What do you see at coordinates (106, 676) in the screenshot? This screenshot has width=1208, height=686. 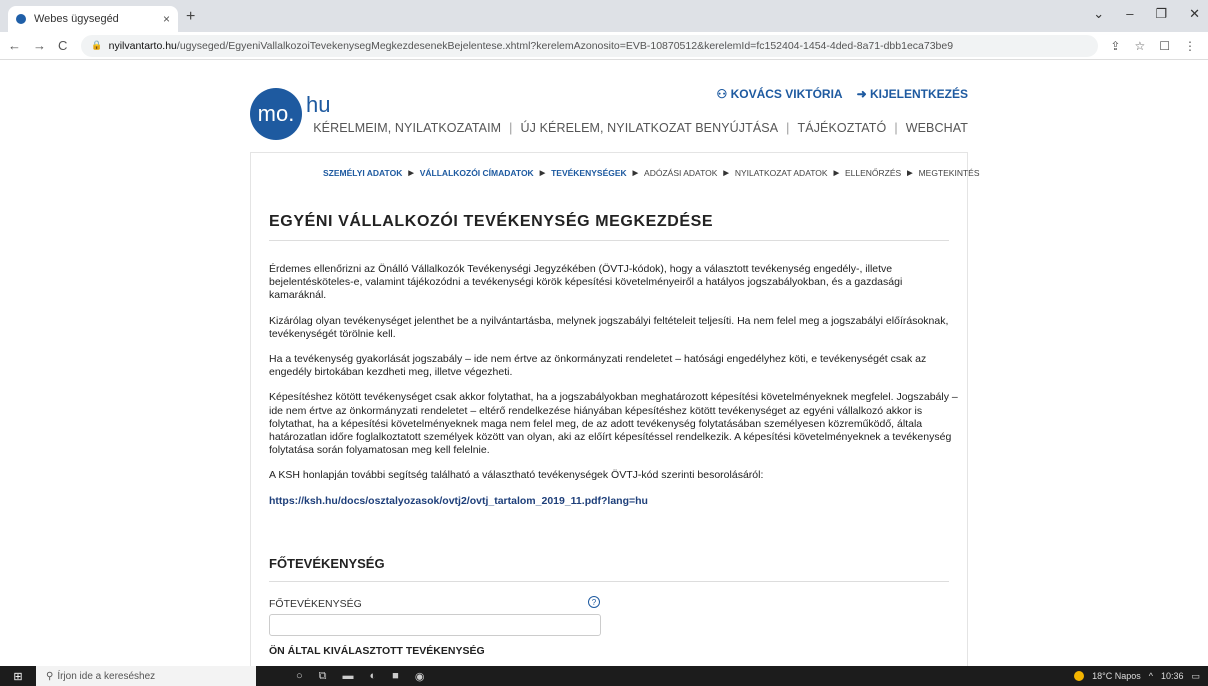 I see `search-placeholder: Írjon ide a kereséshez` at bounding box center [106, 676].